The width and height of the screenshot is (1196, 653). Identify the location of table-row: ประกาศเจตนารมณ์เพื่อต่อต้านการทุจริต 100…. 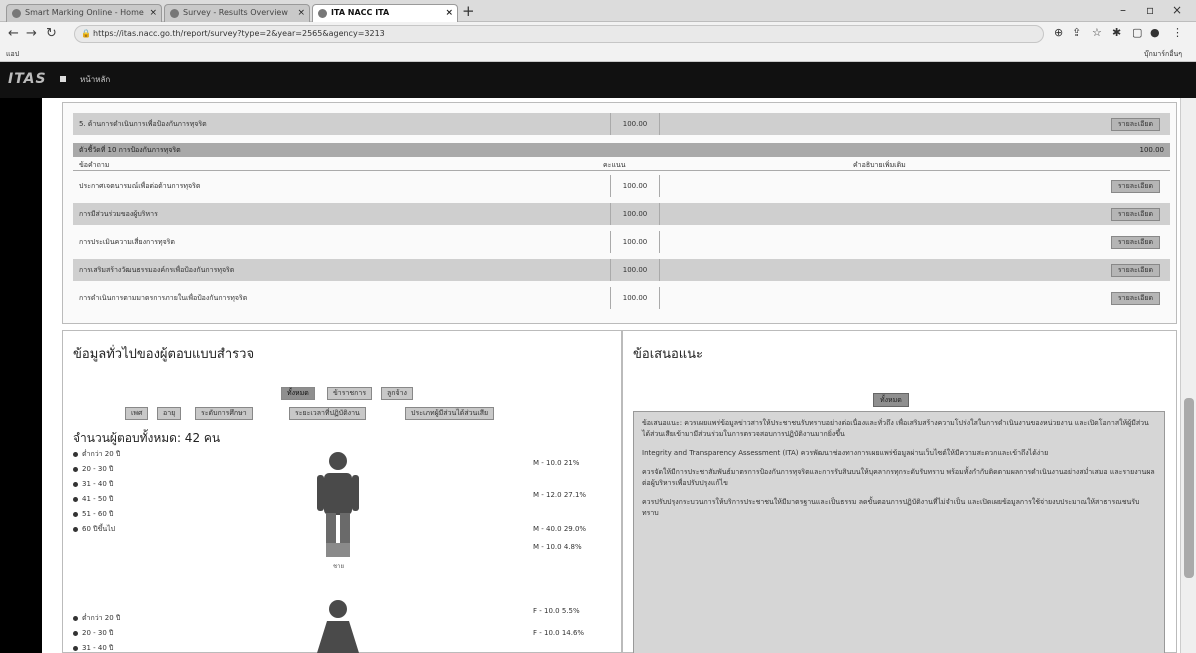
(621, 186).